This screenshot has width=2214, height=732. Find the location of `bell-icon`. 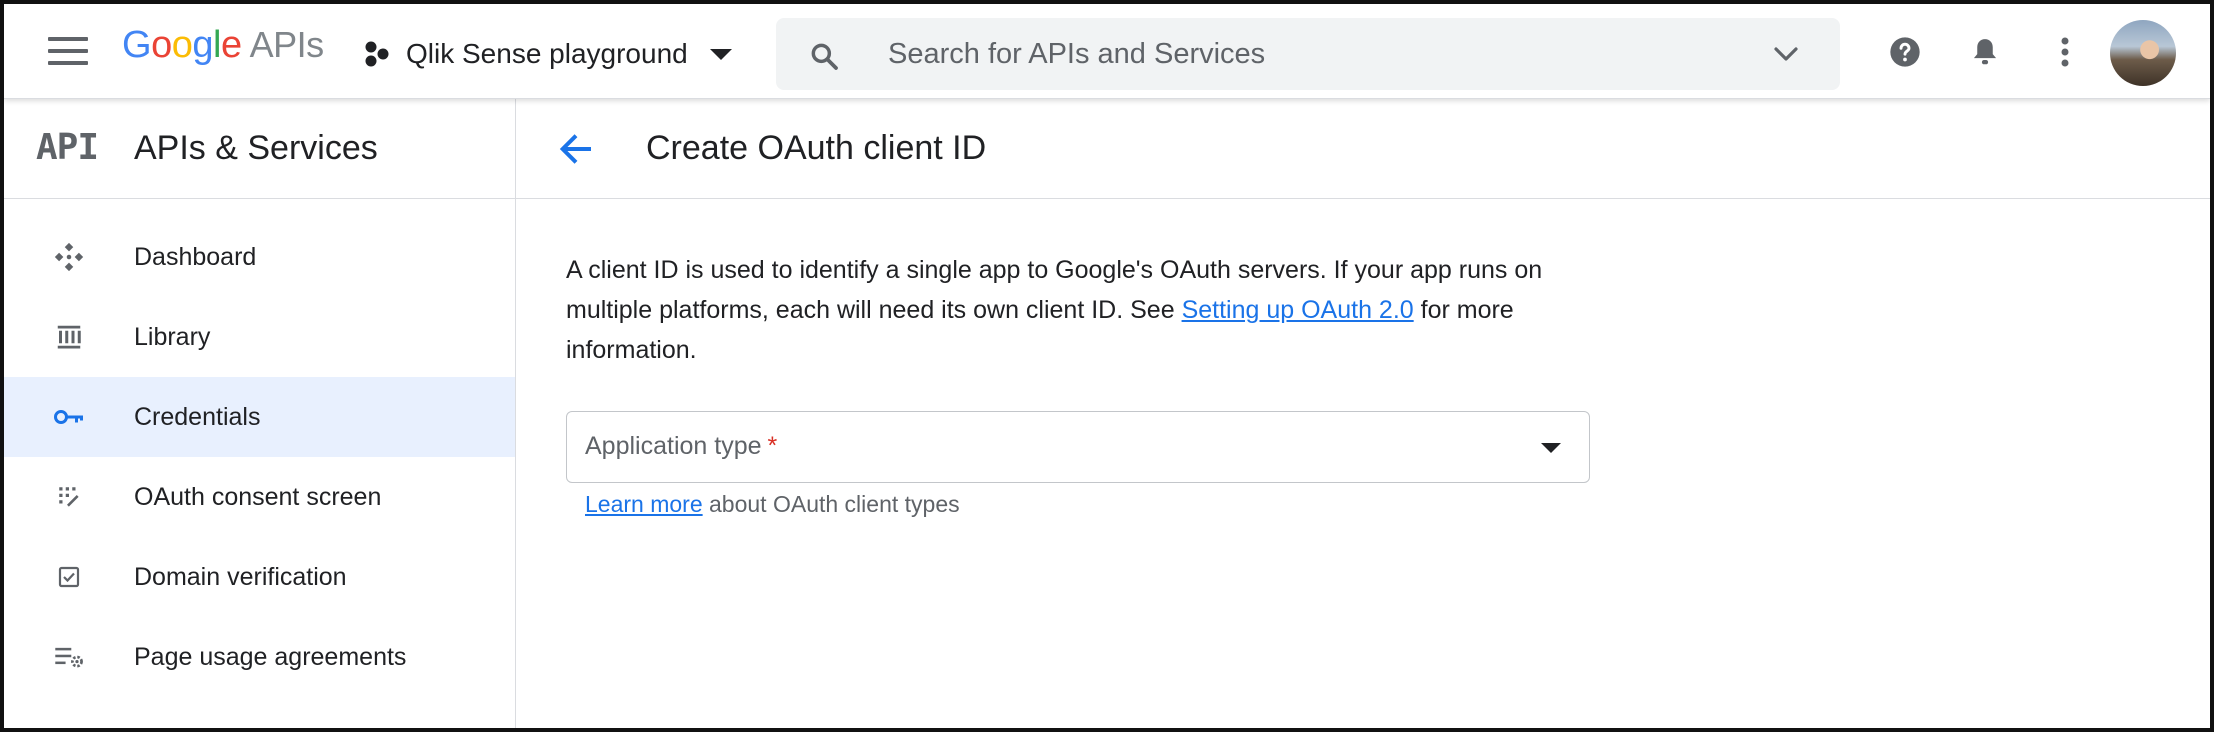

bell-icon is located at coordinates (1985, 52).